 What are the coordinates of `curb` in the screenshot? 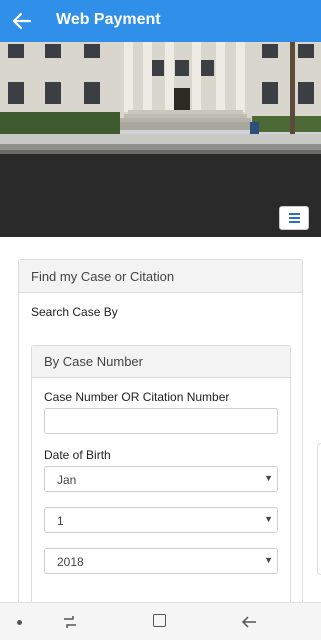 It's located at (160, 152).